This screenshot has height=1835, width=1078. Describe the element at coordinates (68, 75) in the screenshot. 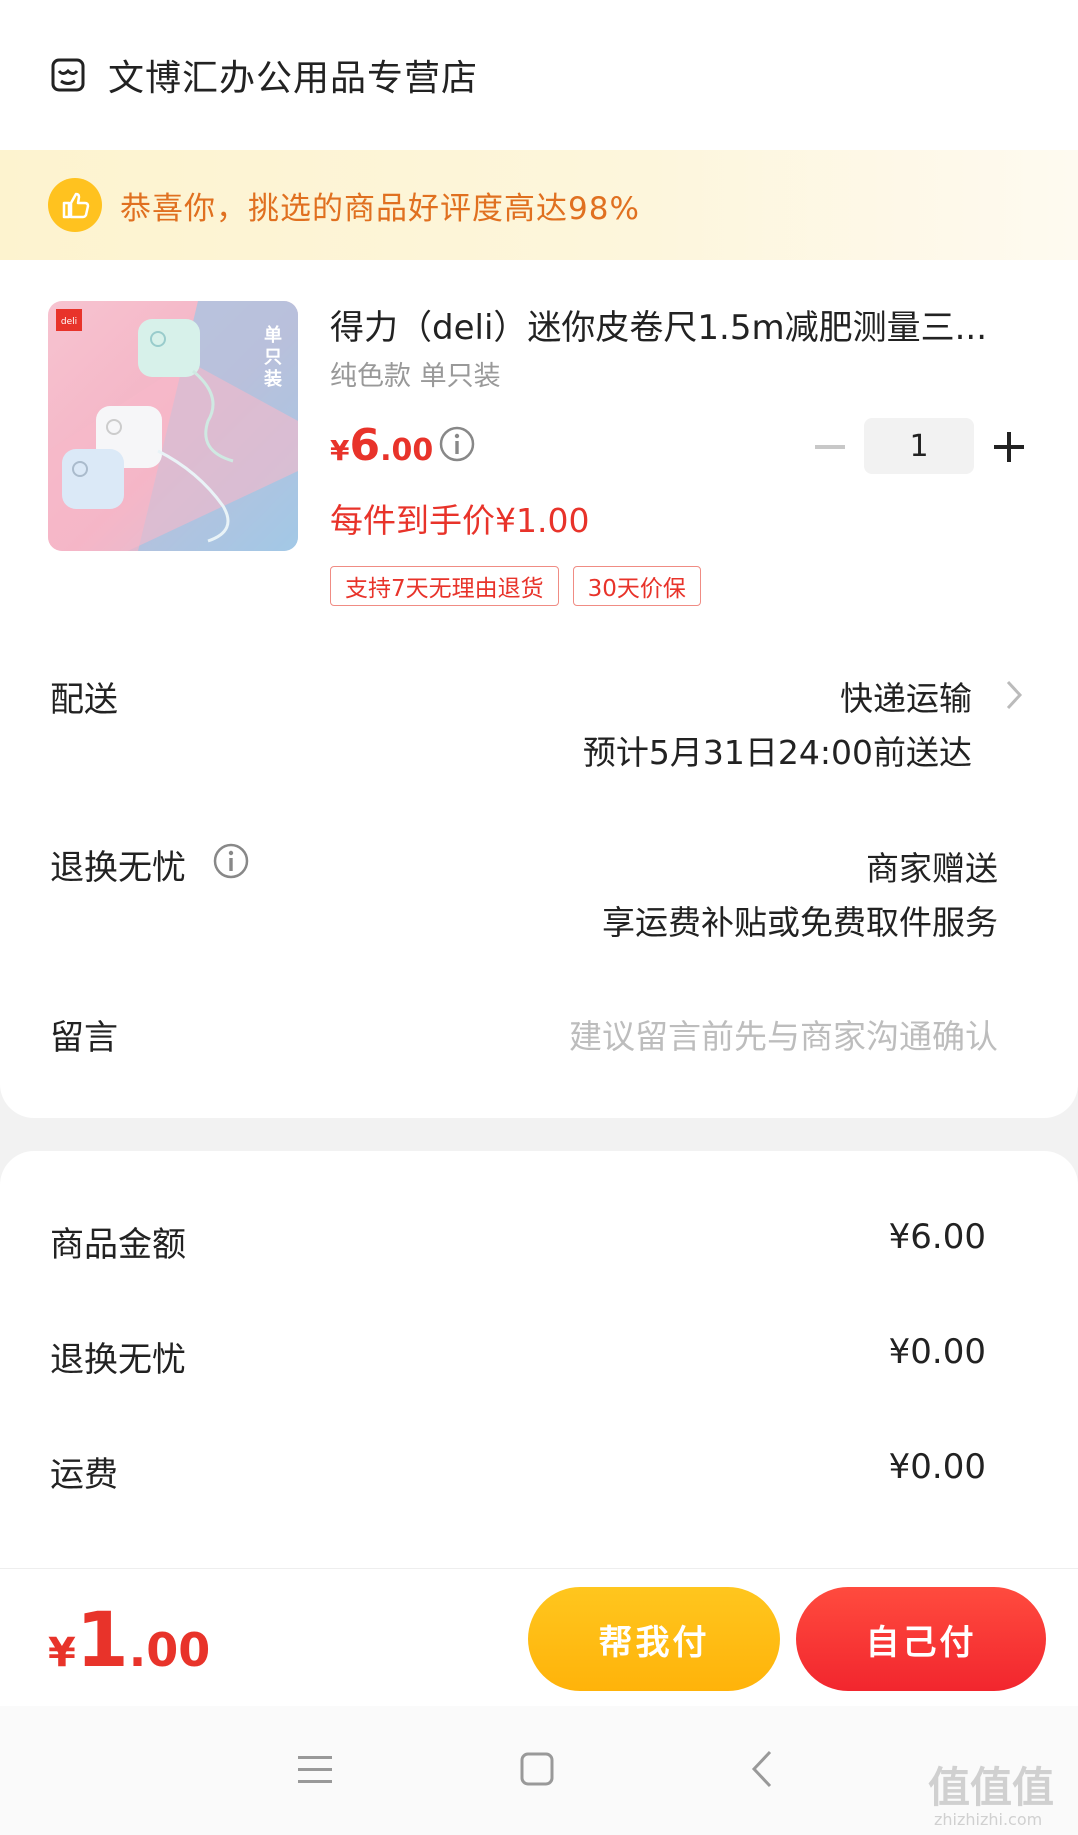

I see `store-icon` at that location.